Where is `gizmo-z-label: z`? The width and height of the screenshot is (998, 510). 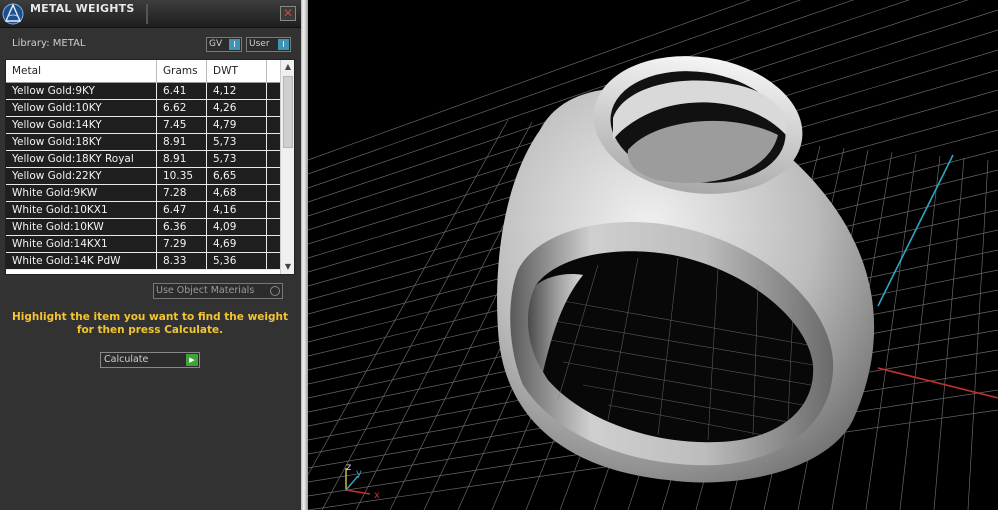
gizmo-z-label: z is located at coordinates (348, 467).